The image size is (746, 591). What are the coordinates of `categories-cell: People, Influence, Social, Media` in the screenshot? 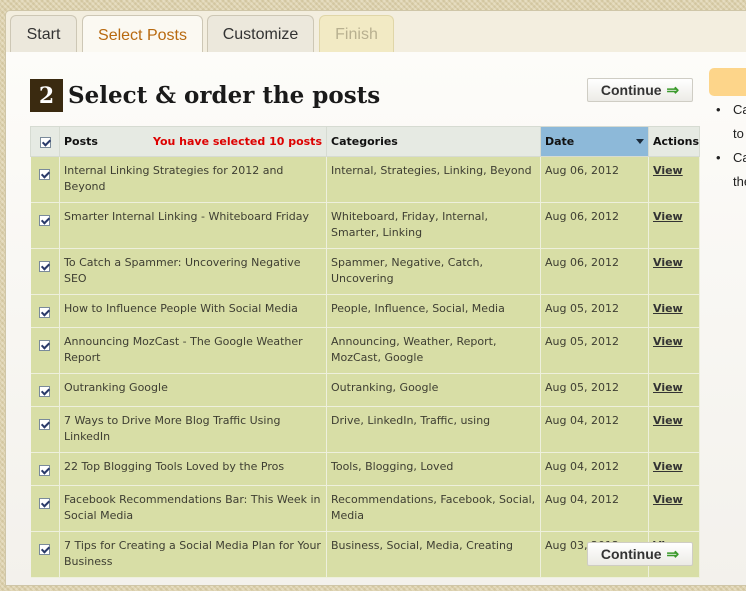 It's located at (433, 311).